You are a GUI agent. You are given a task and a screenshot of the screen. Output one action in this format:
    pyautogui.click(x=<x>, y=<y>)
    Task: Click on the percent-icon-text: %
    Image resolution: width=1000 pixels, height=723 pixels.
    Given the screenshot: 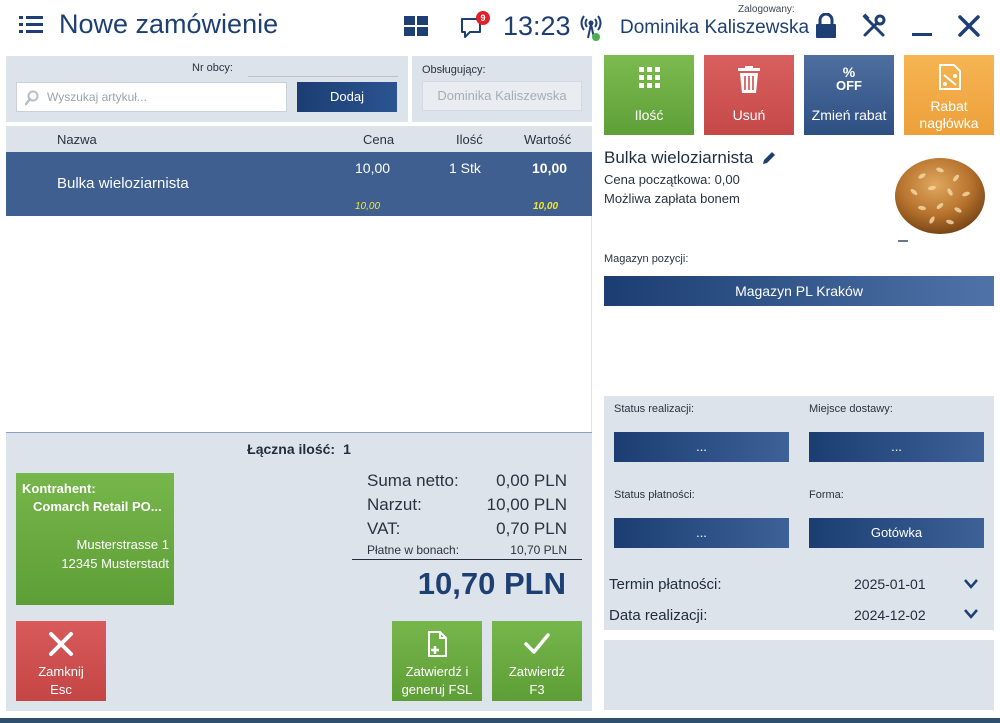 What is the action you would take?
    pyautogui.click(x=849, y=72)
    